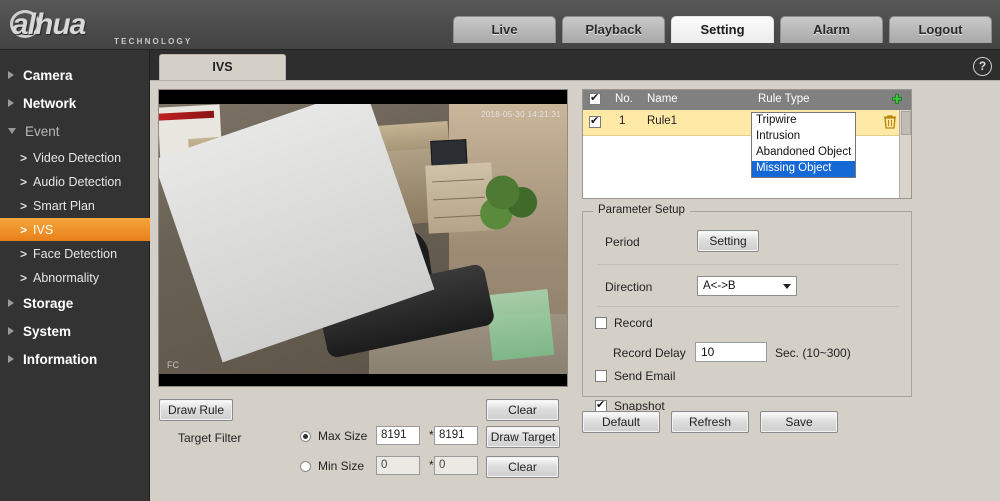 Image resolution: width=1000 pixels, height=501 pixels. What do you see at coordinates (722, 29) in the screenshot?
I see `nav-tab-setting: Setting` at bounding box center [722, 29].